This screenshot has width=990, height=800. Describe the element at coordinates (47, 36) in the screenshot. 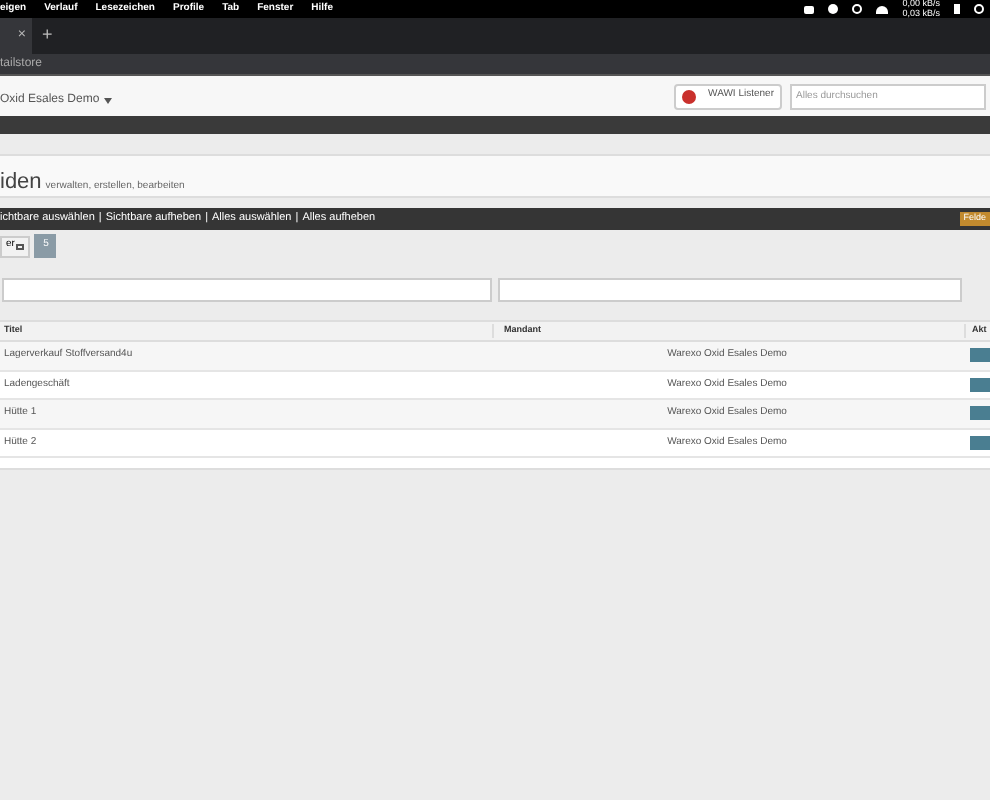

I see `new-tab-button: +` at that location.